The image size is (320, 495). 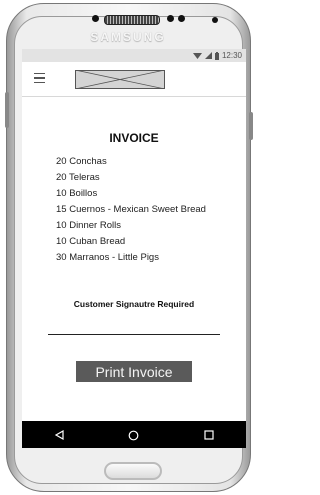 What do you see at coordinates (88, 225) in the screenshot?
I see `list-item: 10 Dinner Rolls` at bounding box center [88, 225].